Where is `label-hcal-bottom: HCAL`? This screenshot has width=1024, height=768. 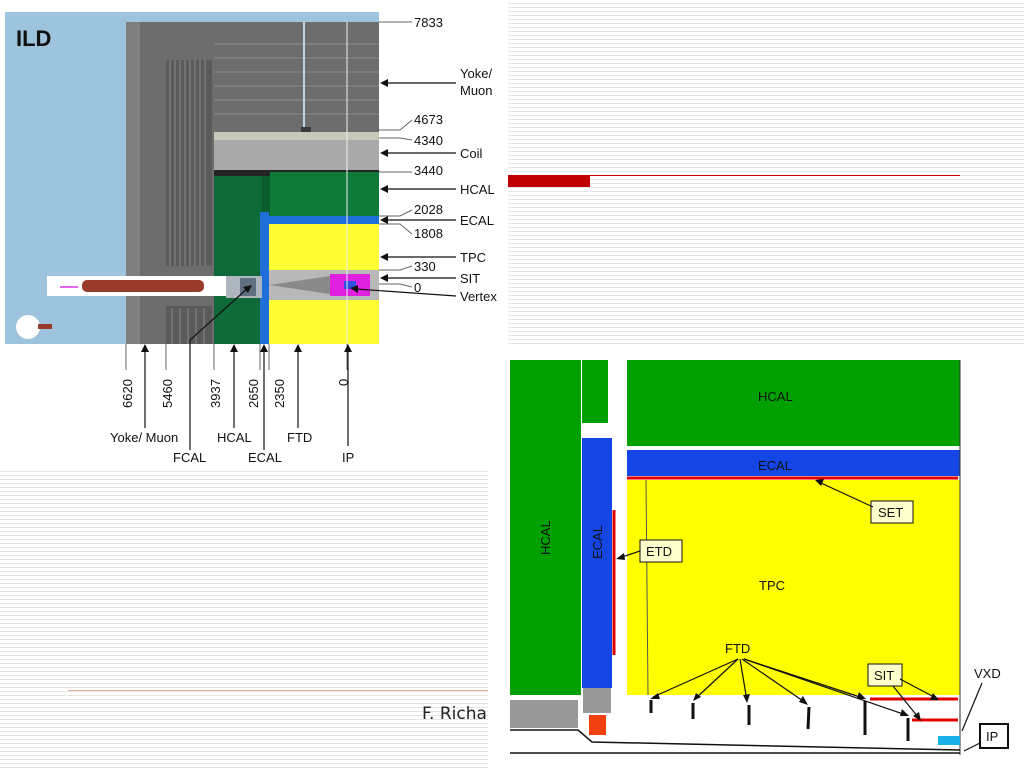 label-hcal-bottom: HCAL is located at coordinates (234, 437).